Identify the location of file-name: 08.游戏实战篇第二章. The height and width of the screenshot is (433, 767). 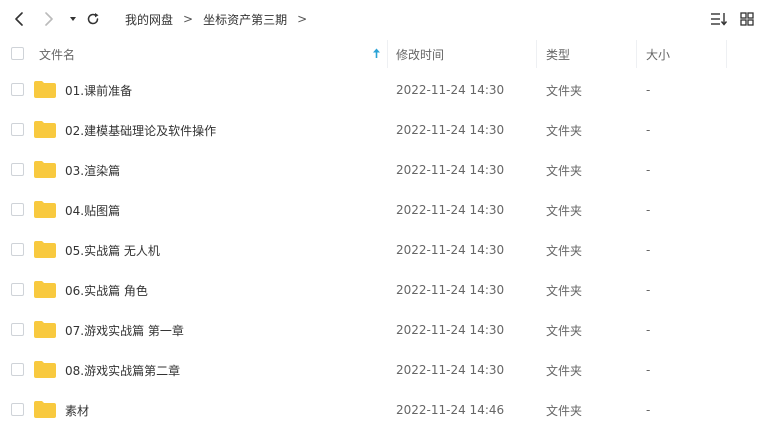
(122, 370).